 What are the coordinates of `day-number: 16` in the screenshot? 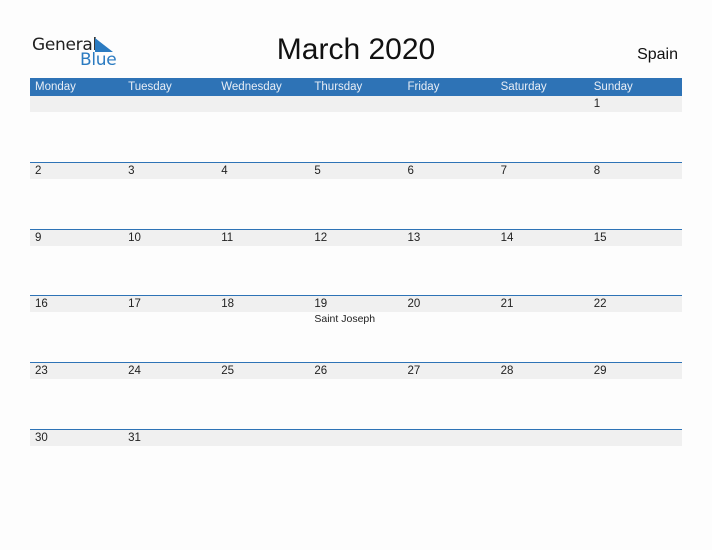 It's located at (41, 304).